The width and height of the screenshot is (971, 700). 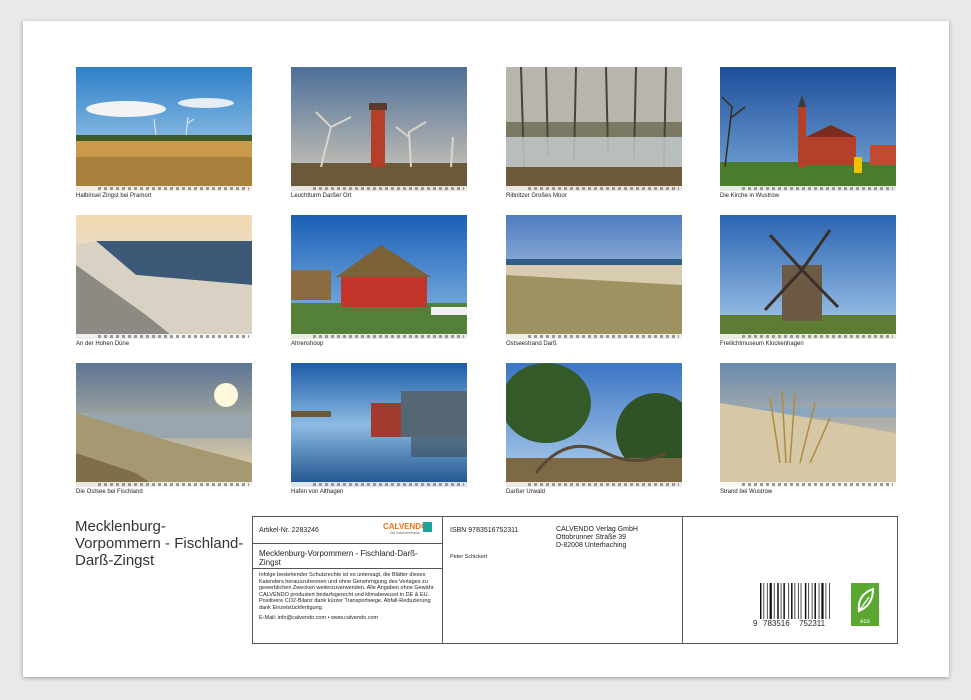 I want to click on thumbnail-caption: Hafen von Althagen, so click(x=317, y=492).